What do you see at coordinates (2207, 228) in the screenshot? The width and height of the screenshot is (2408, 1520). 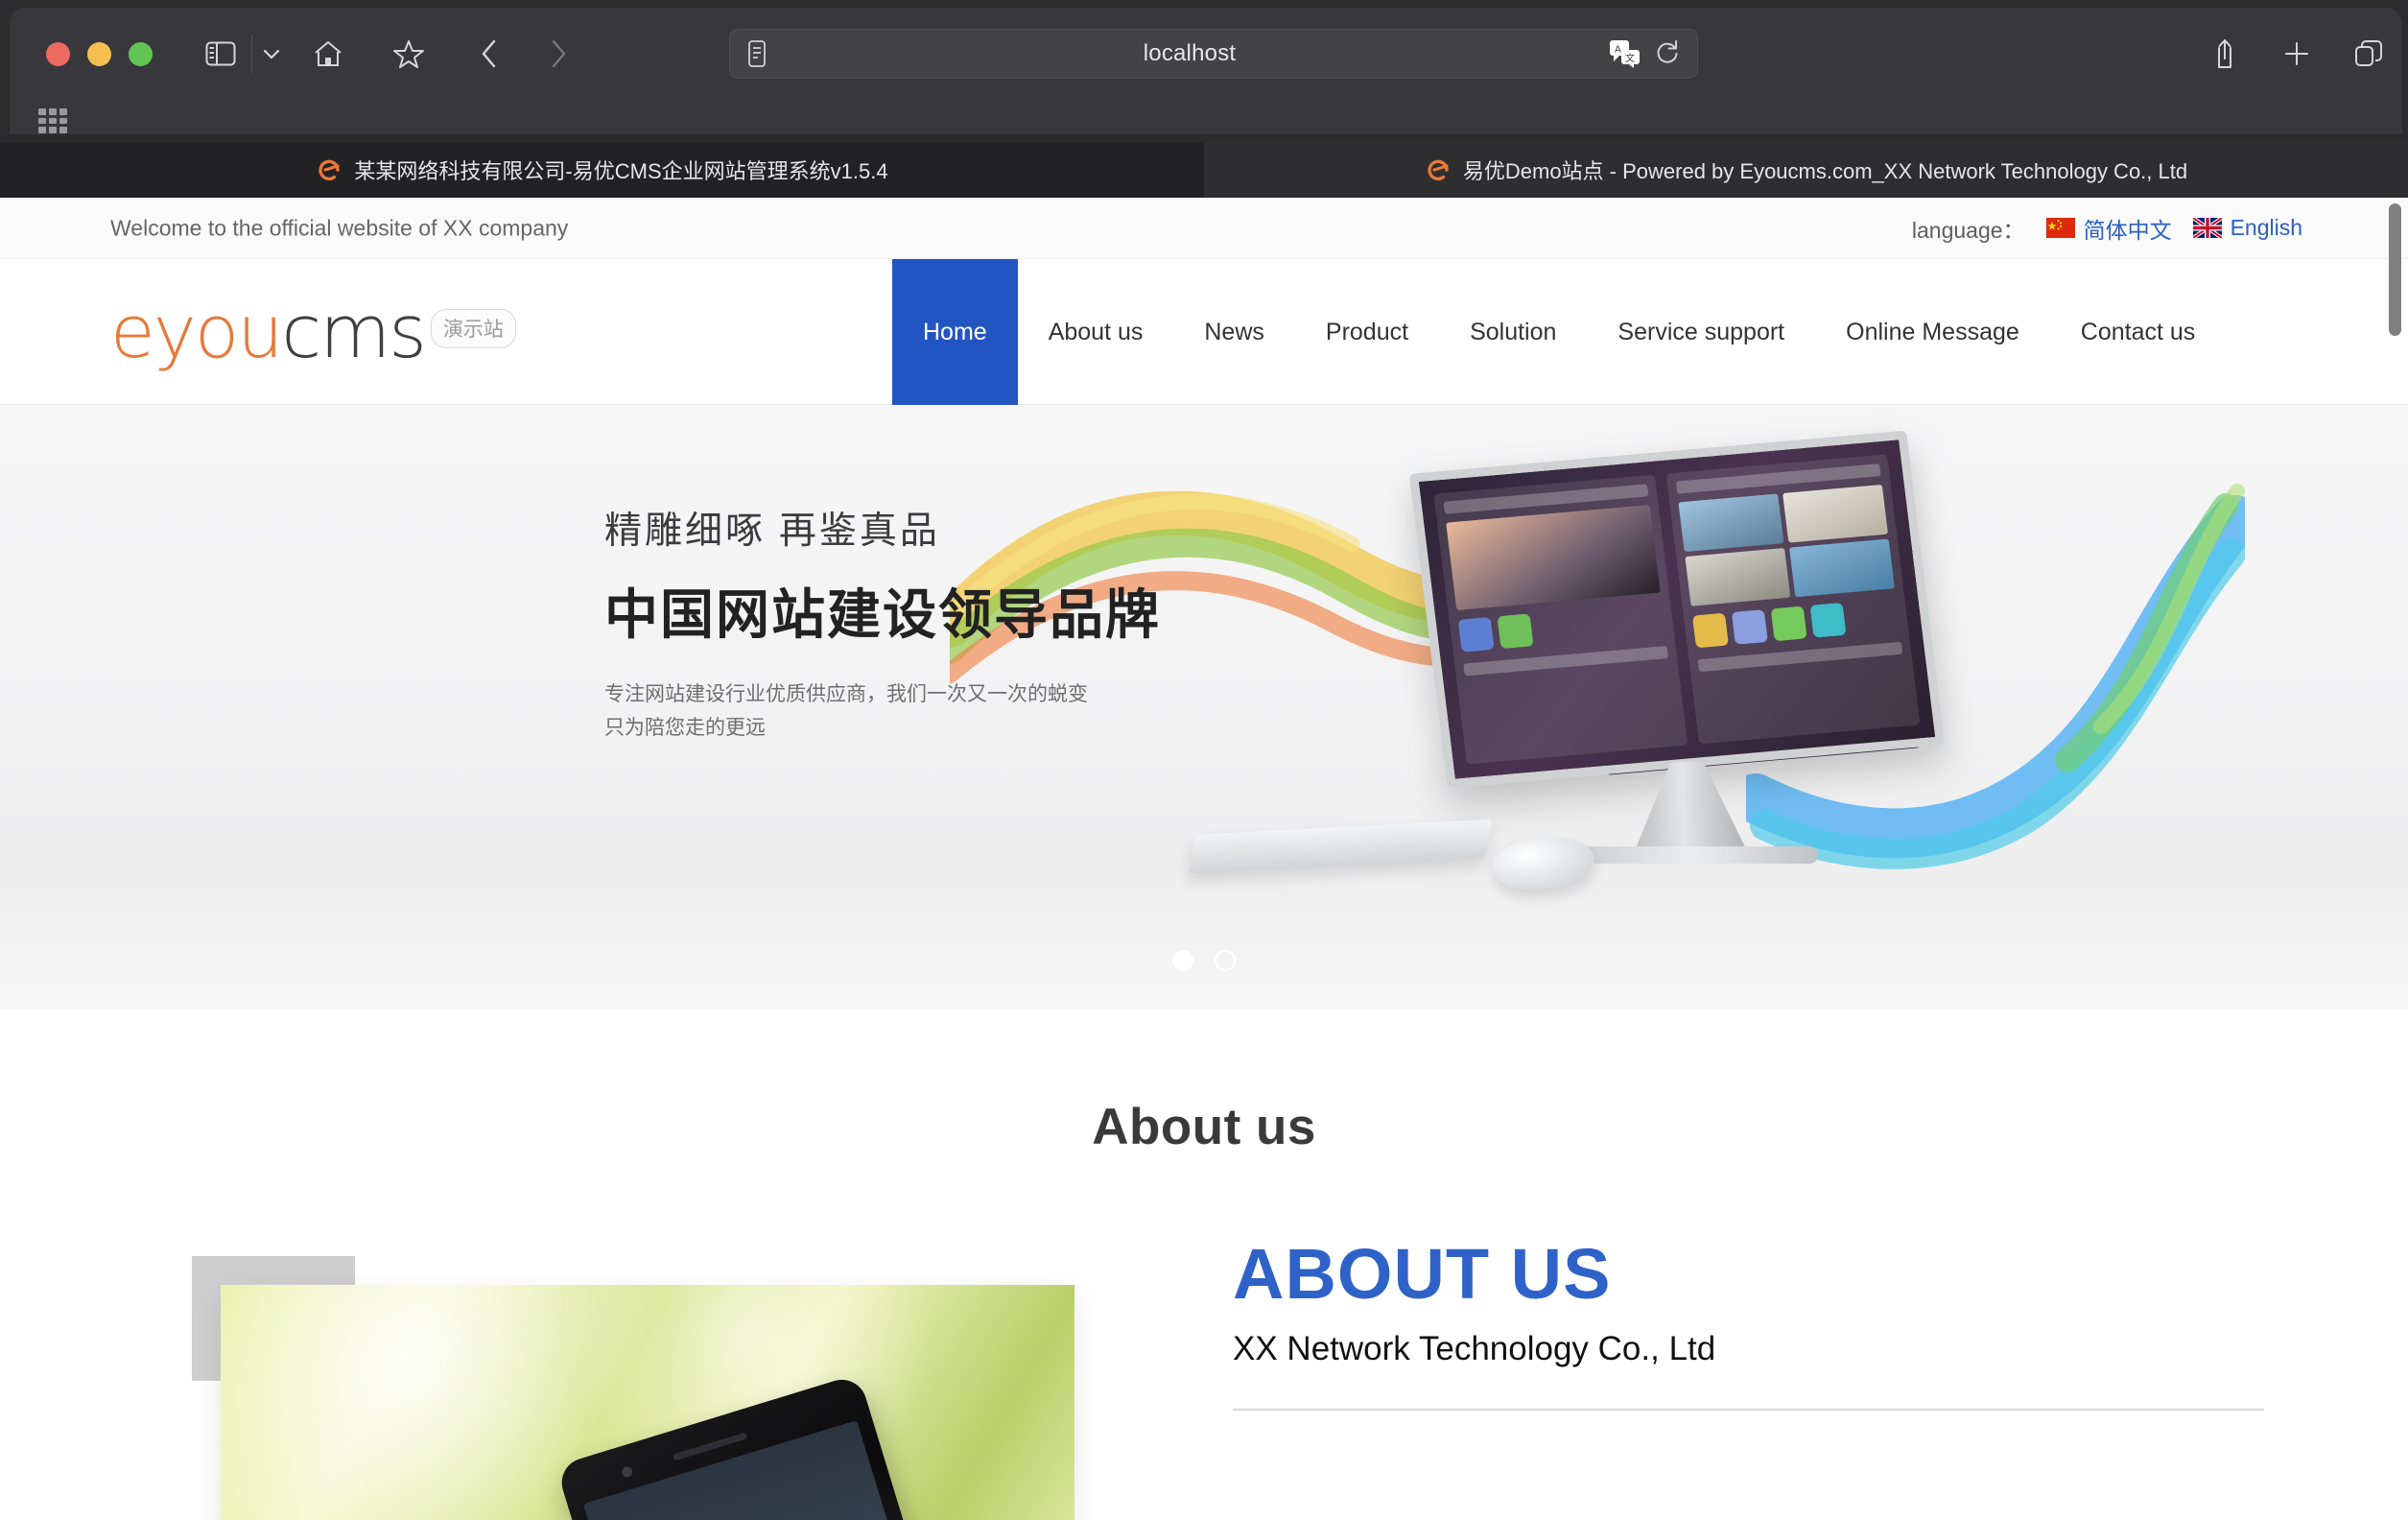 I see `uk-flag-icon` at bounding box center [2207, 228].